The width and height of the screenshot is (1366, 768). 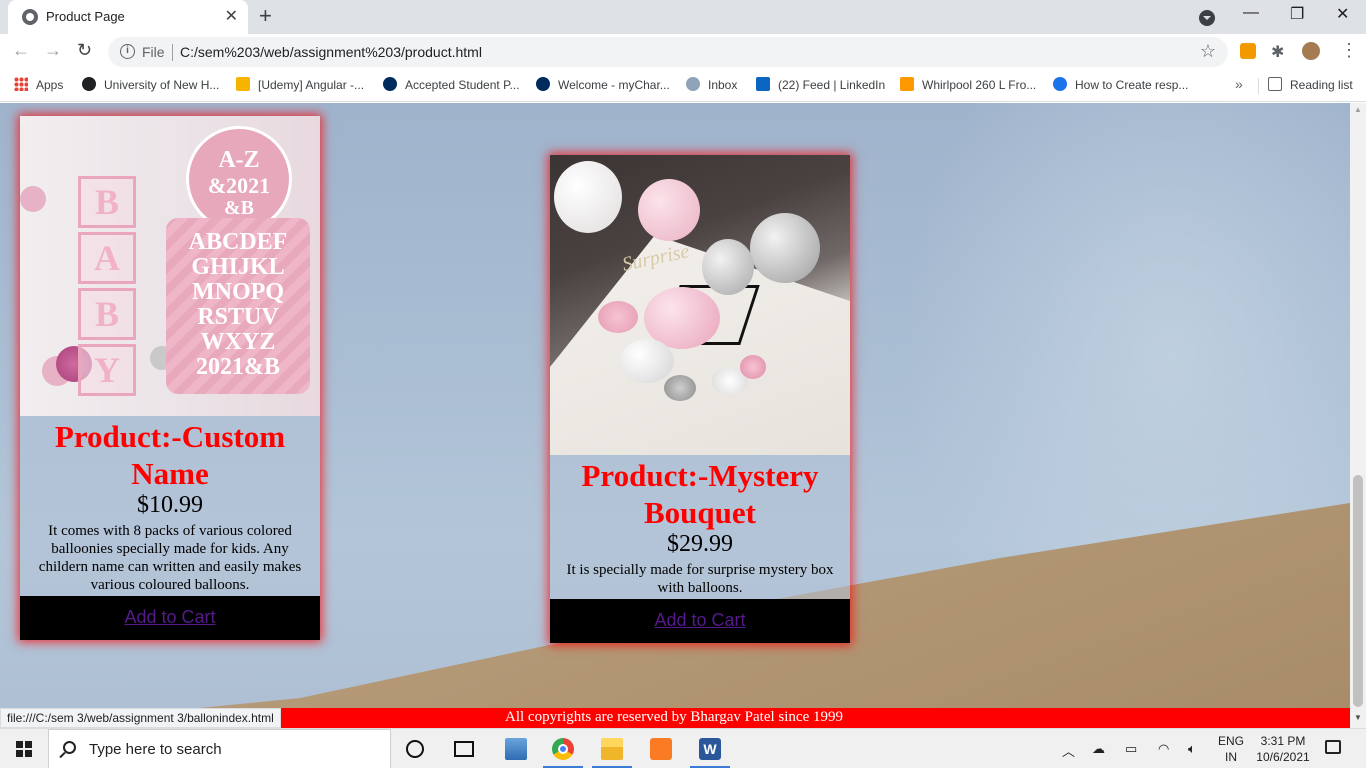 What do you see at coordinates (612, 749) in the screenshot?
I see `file-explorer-icon` at bounding box center [612, 749].